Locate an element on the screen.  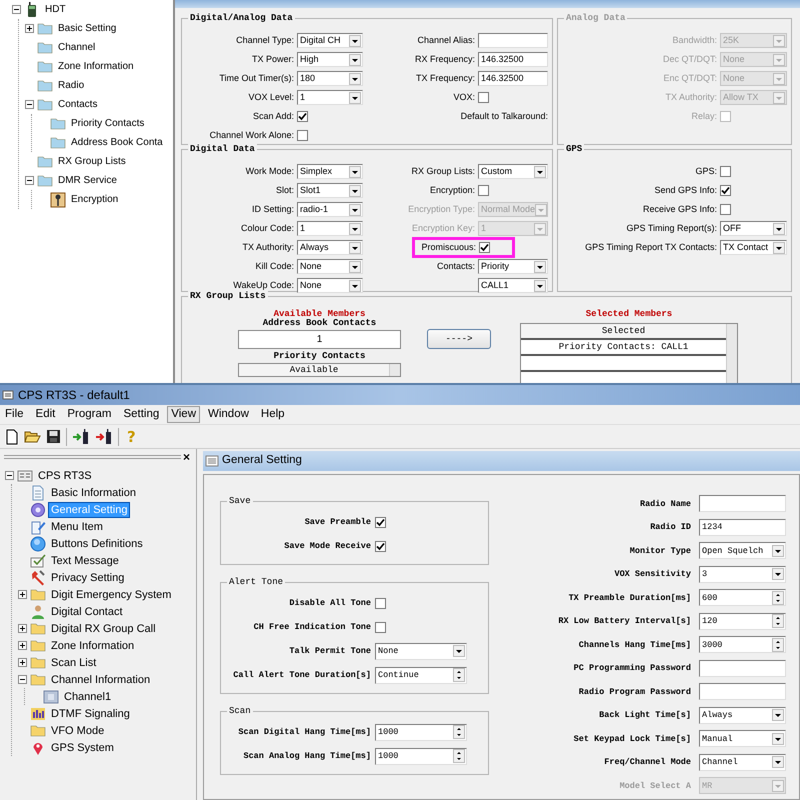
menu-item: View is located at coordinates (183, 414).